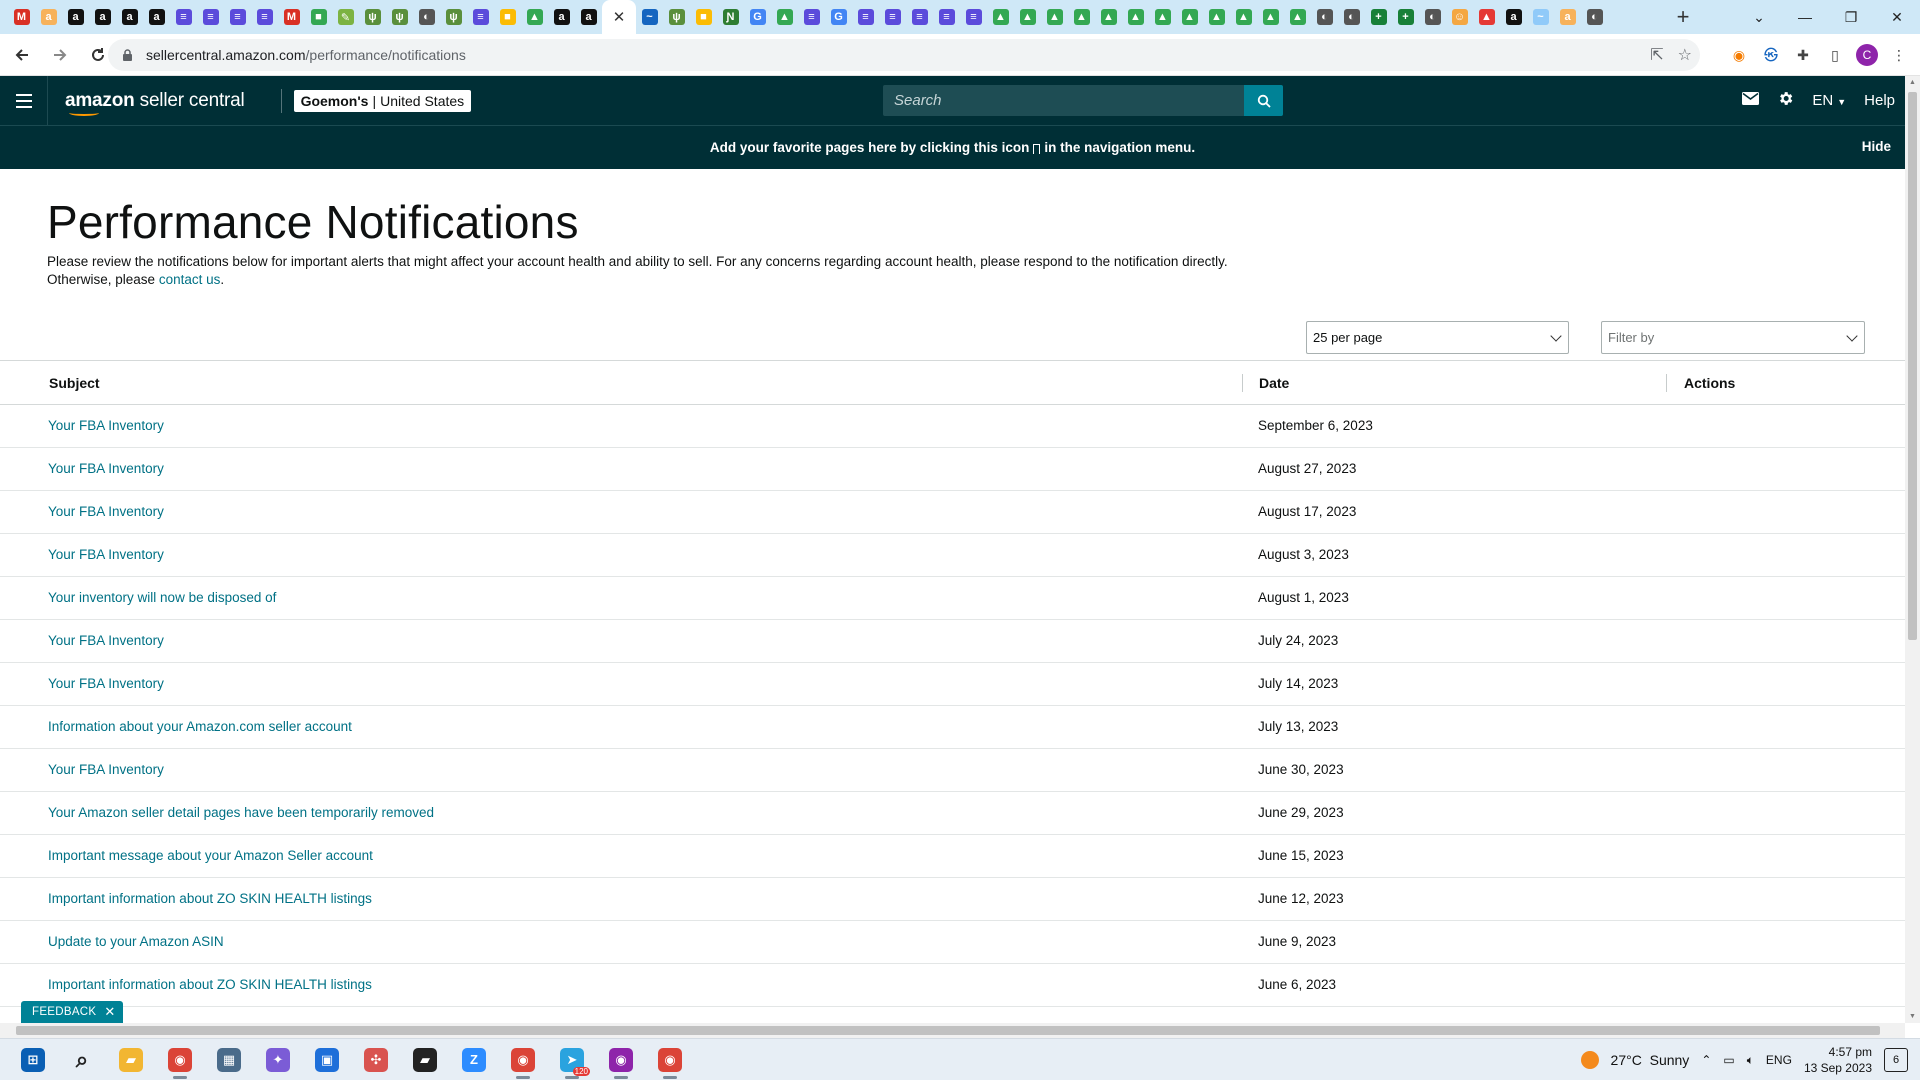  I want to click on browser-tab: Ɲ, so click(730, 17).